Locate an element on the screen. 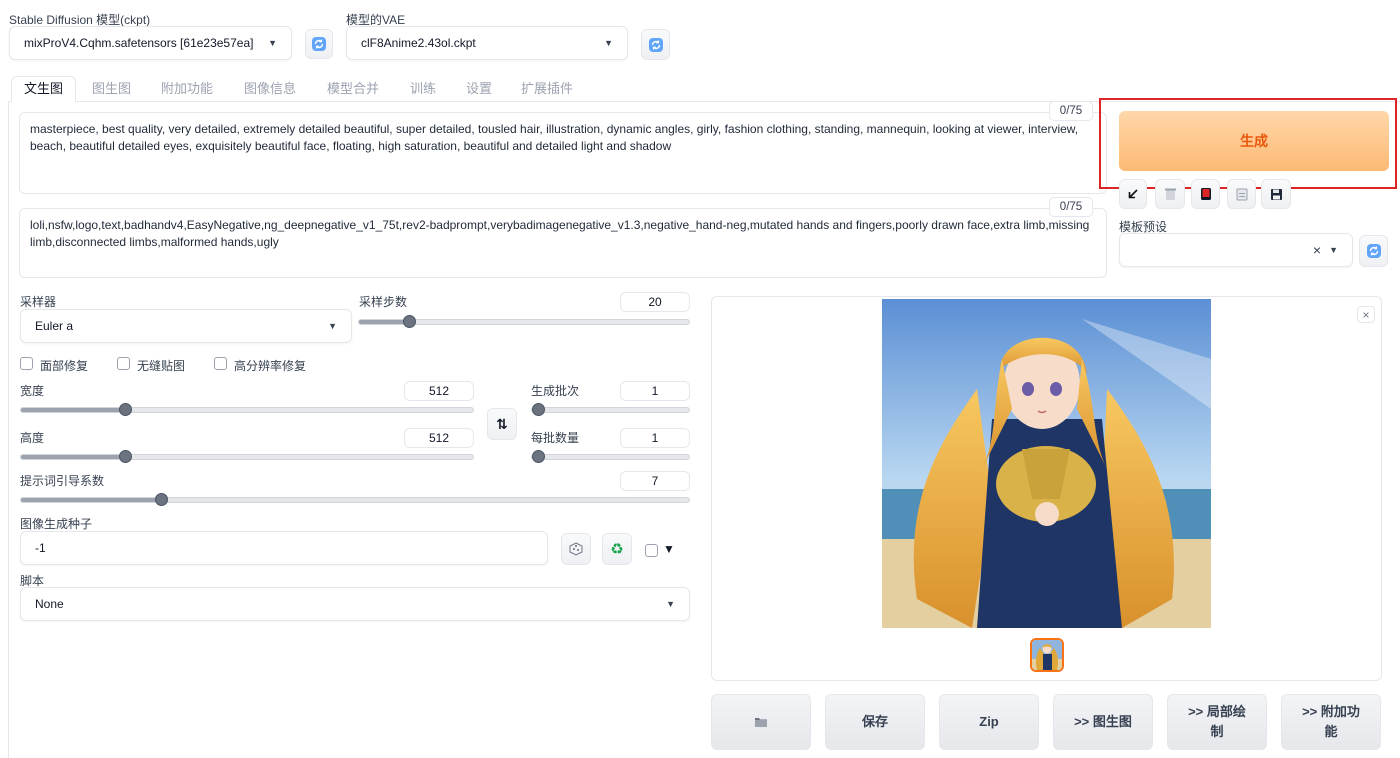  steps-slider-handle is located at coordinates (409, 321).